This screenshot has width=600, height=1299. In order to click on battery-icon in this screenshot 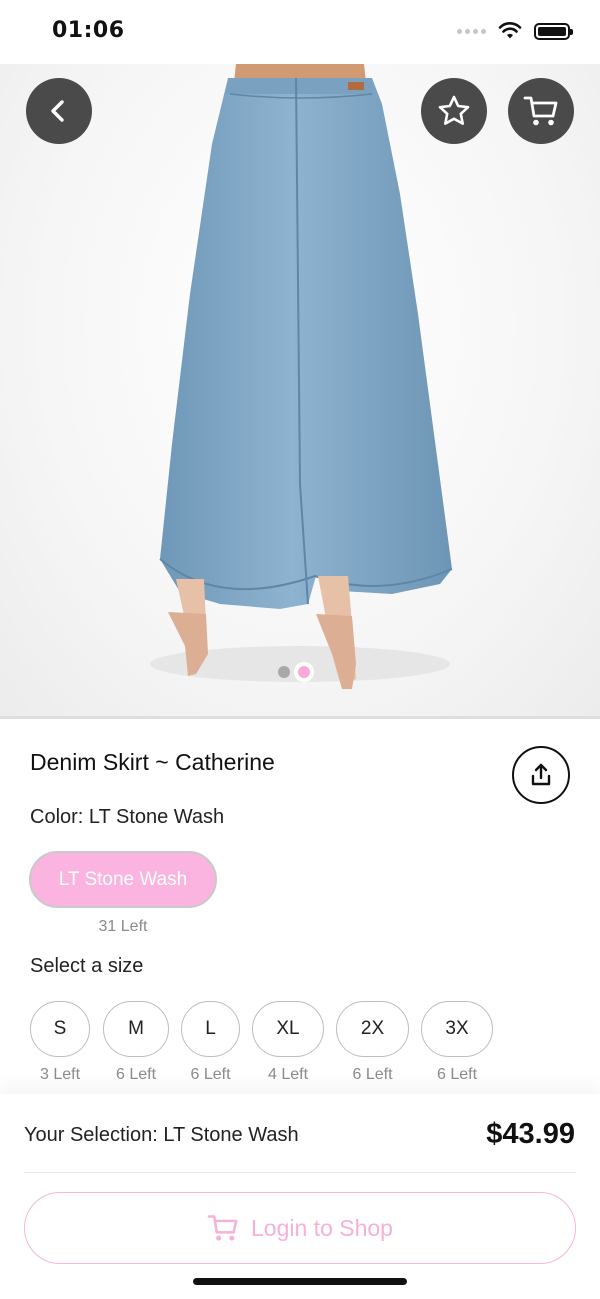, I will do `click(553, 31)`.